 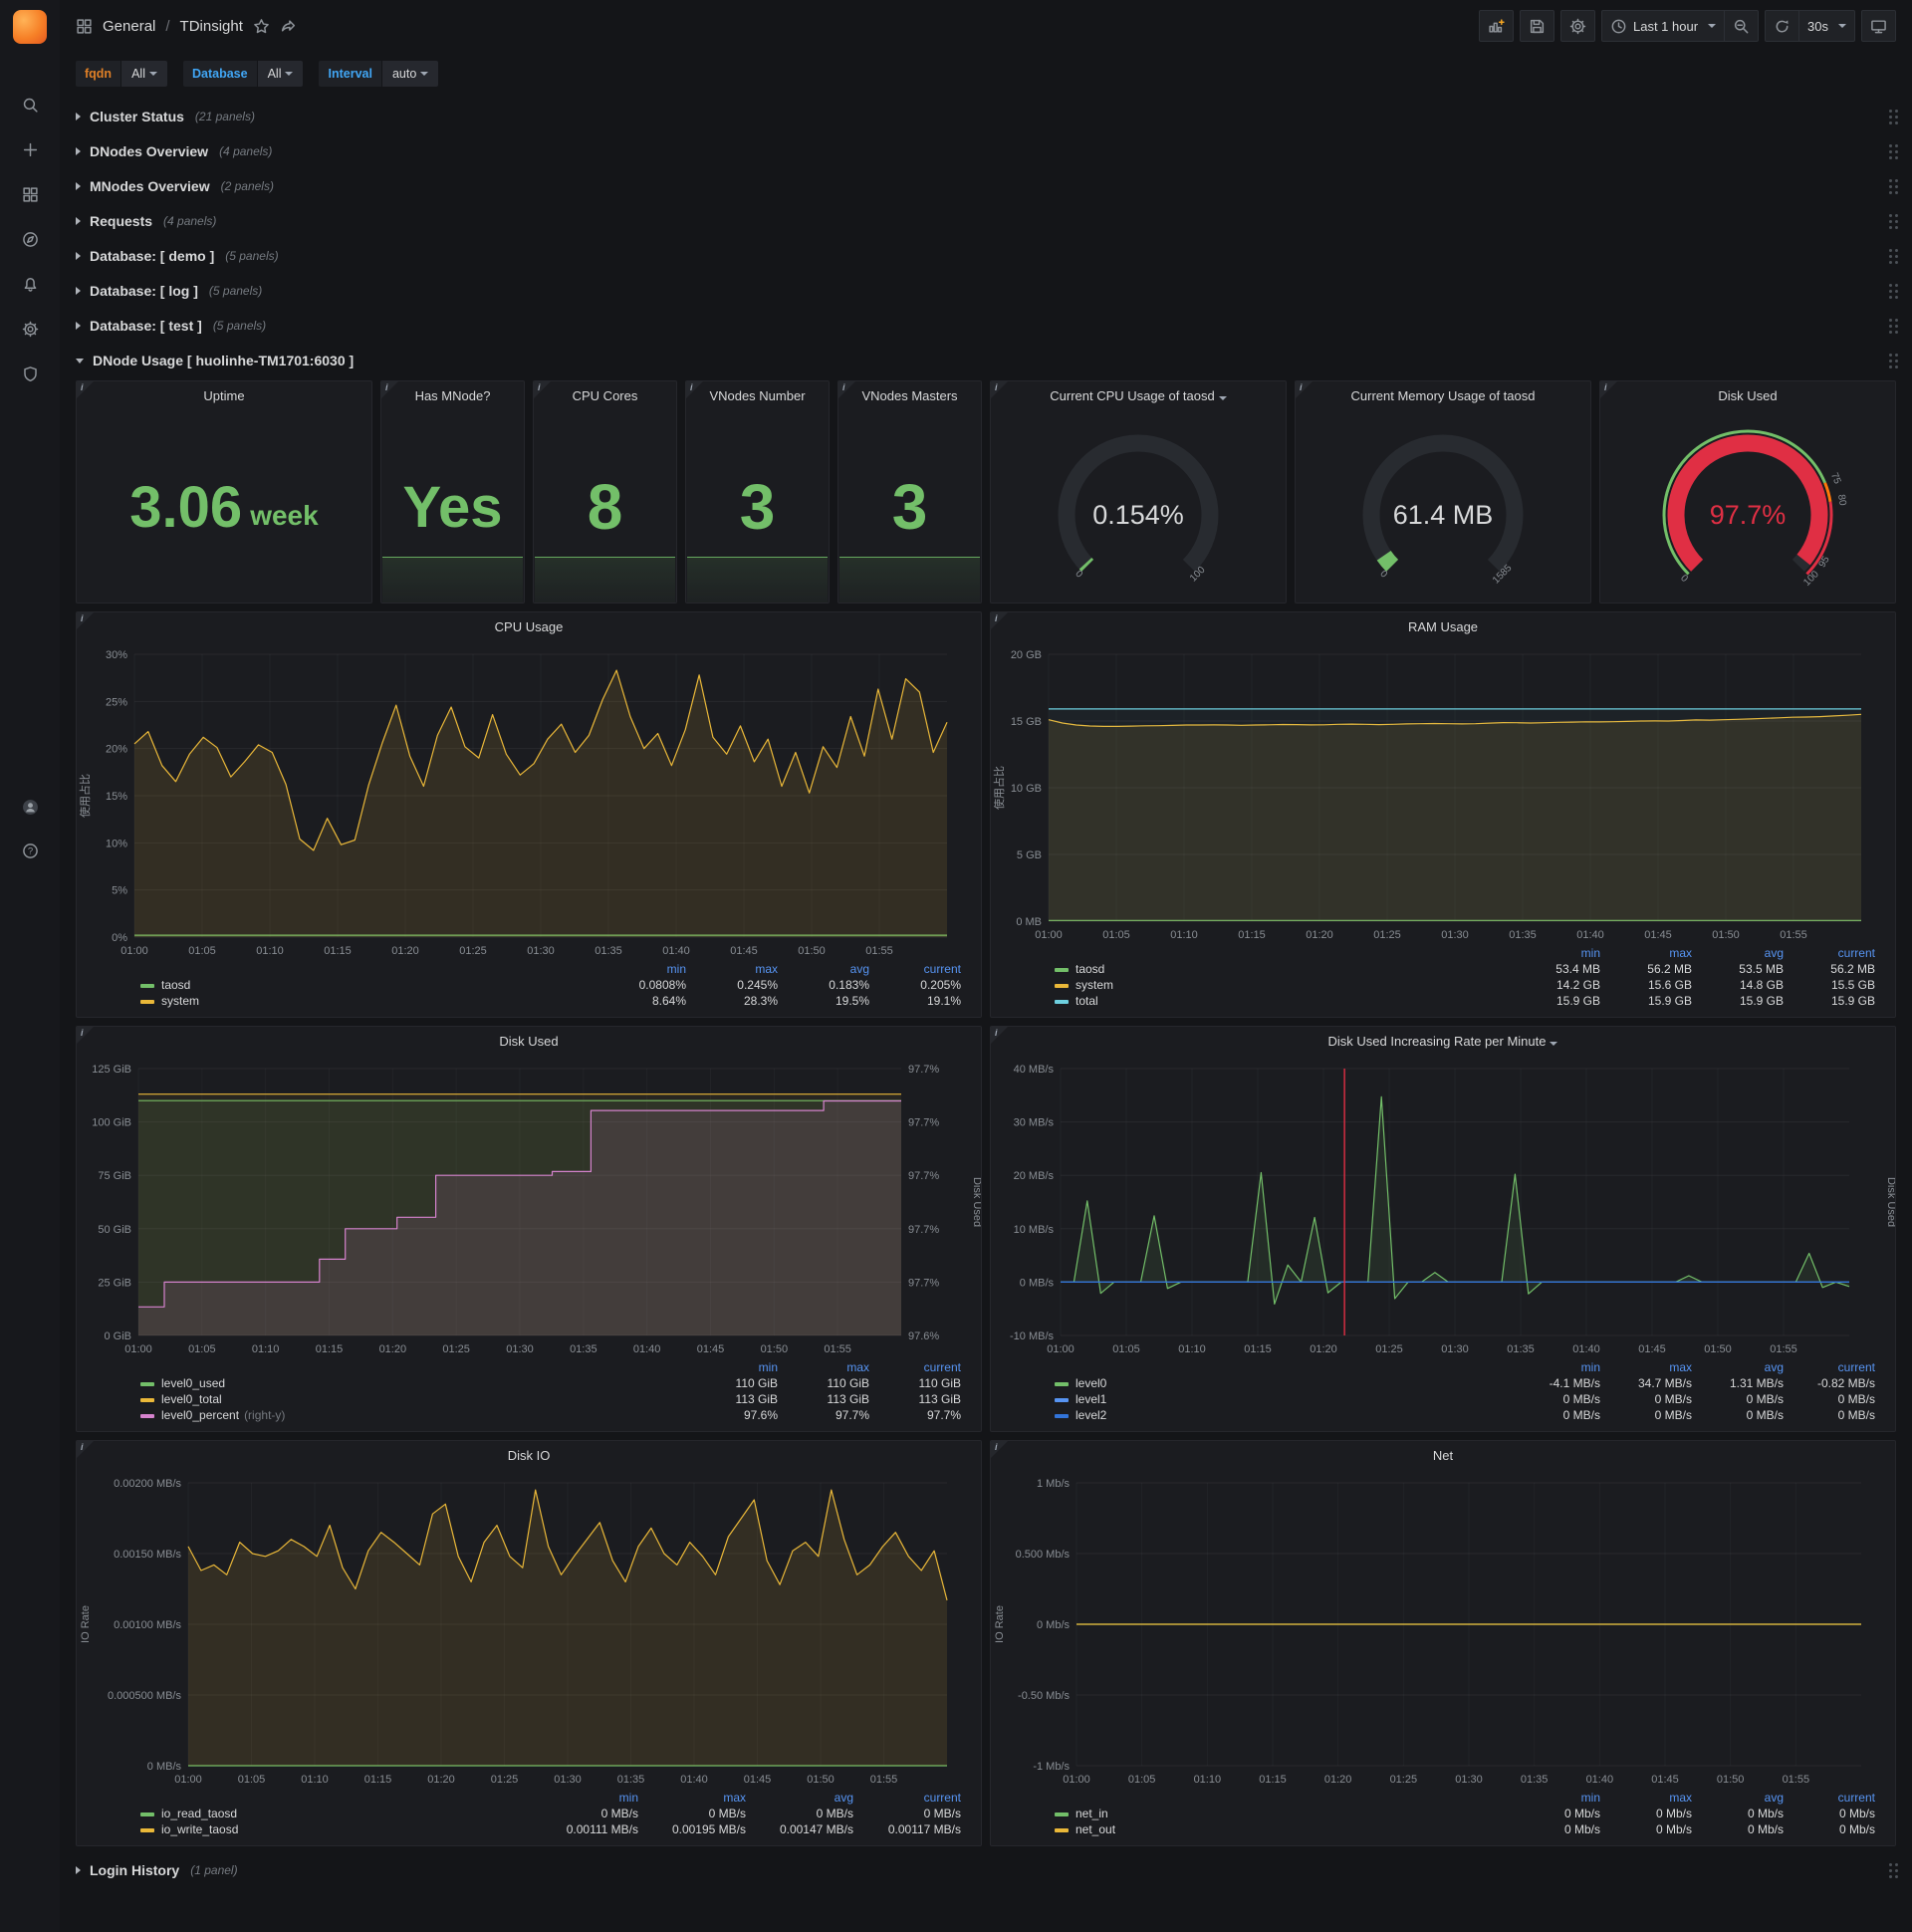 I want to click on save-dashboard-button, so click(x=1536, y=26).